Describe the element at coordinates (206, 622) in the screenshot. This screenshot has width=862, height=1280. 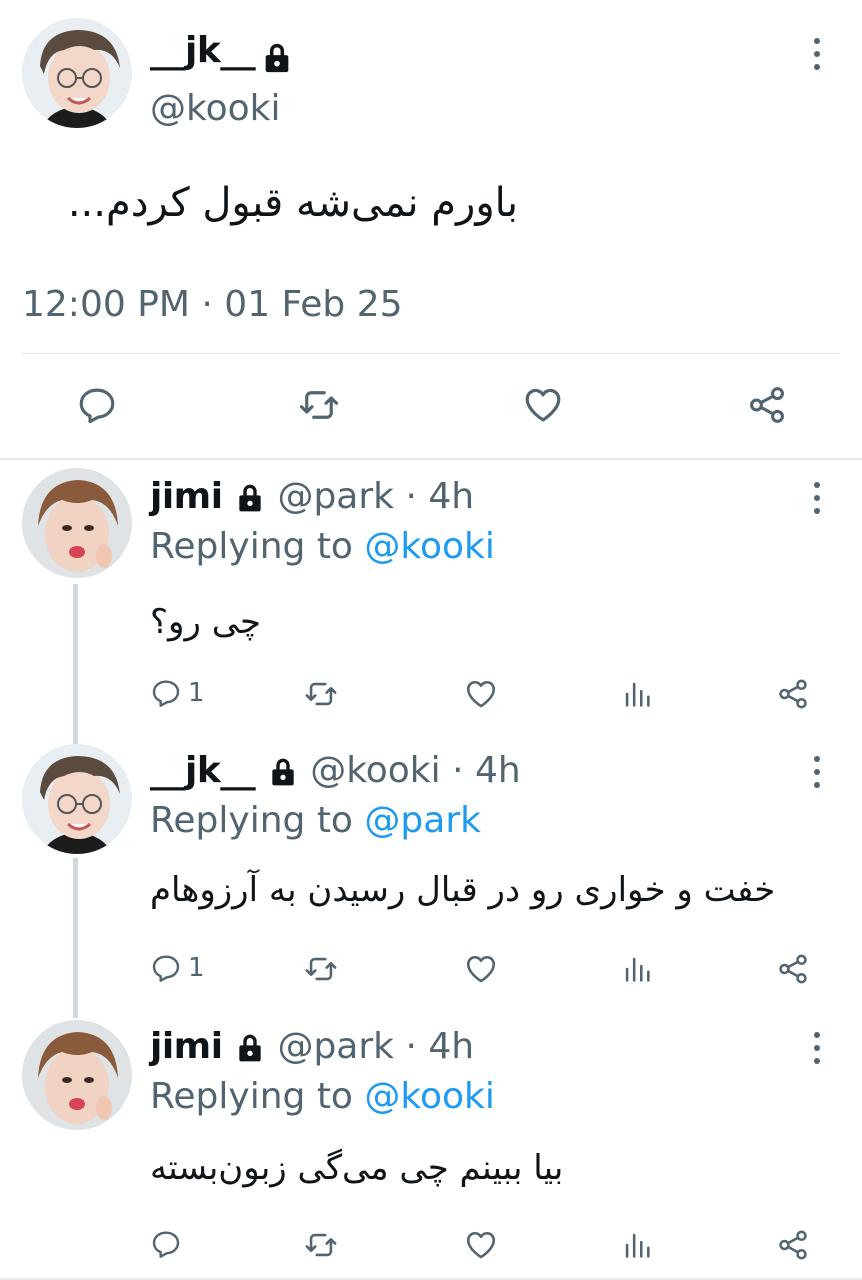
I see `tweet-text: چی رو؟` at that location.